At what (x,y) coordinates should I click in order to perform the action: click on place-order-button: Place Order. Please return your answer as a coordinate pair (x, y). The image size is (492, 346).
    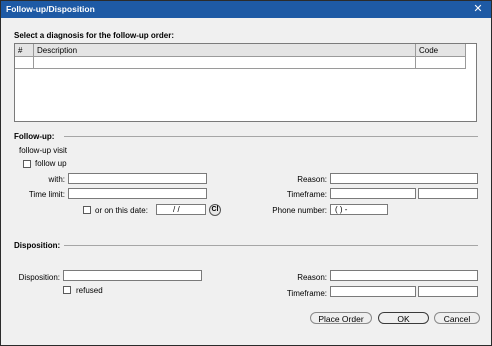
    Looking at the image, I should click on (341, 318).